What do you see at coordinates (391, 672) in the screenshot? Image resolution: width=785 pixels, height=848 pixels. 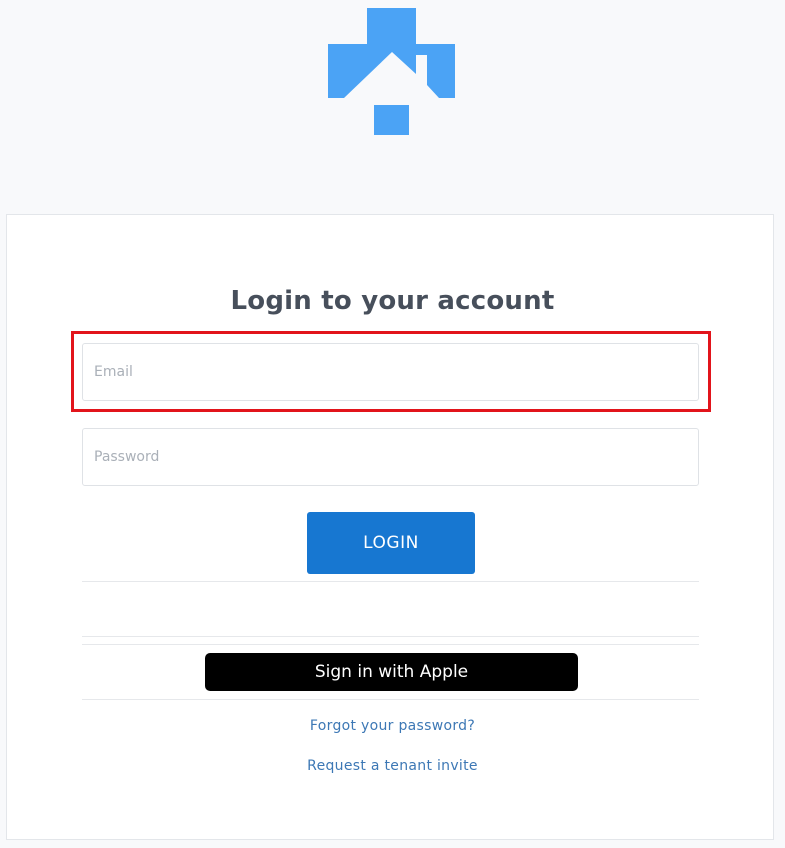 I see `sign-in-with-apple-button: Sign in with Apple` at bounding box center [391, 672].